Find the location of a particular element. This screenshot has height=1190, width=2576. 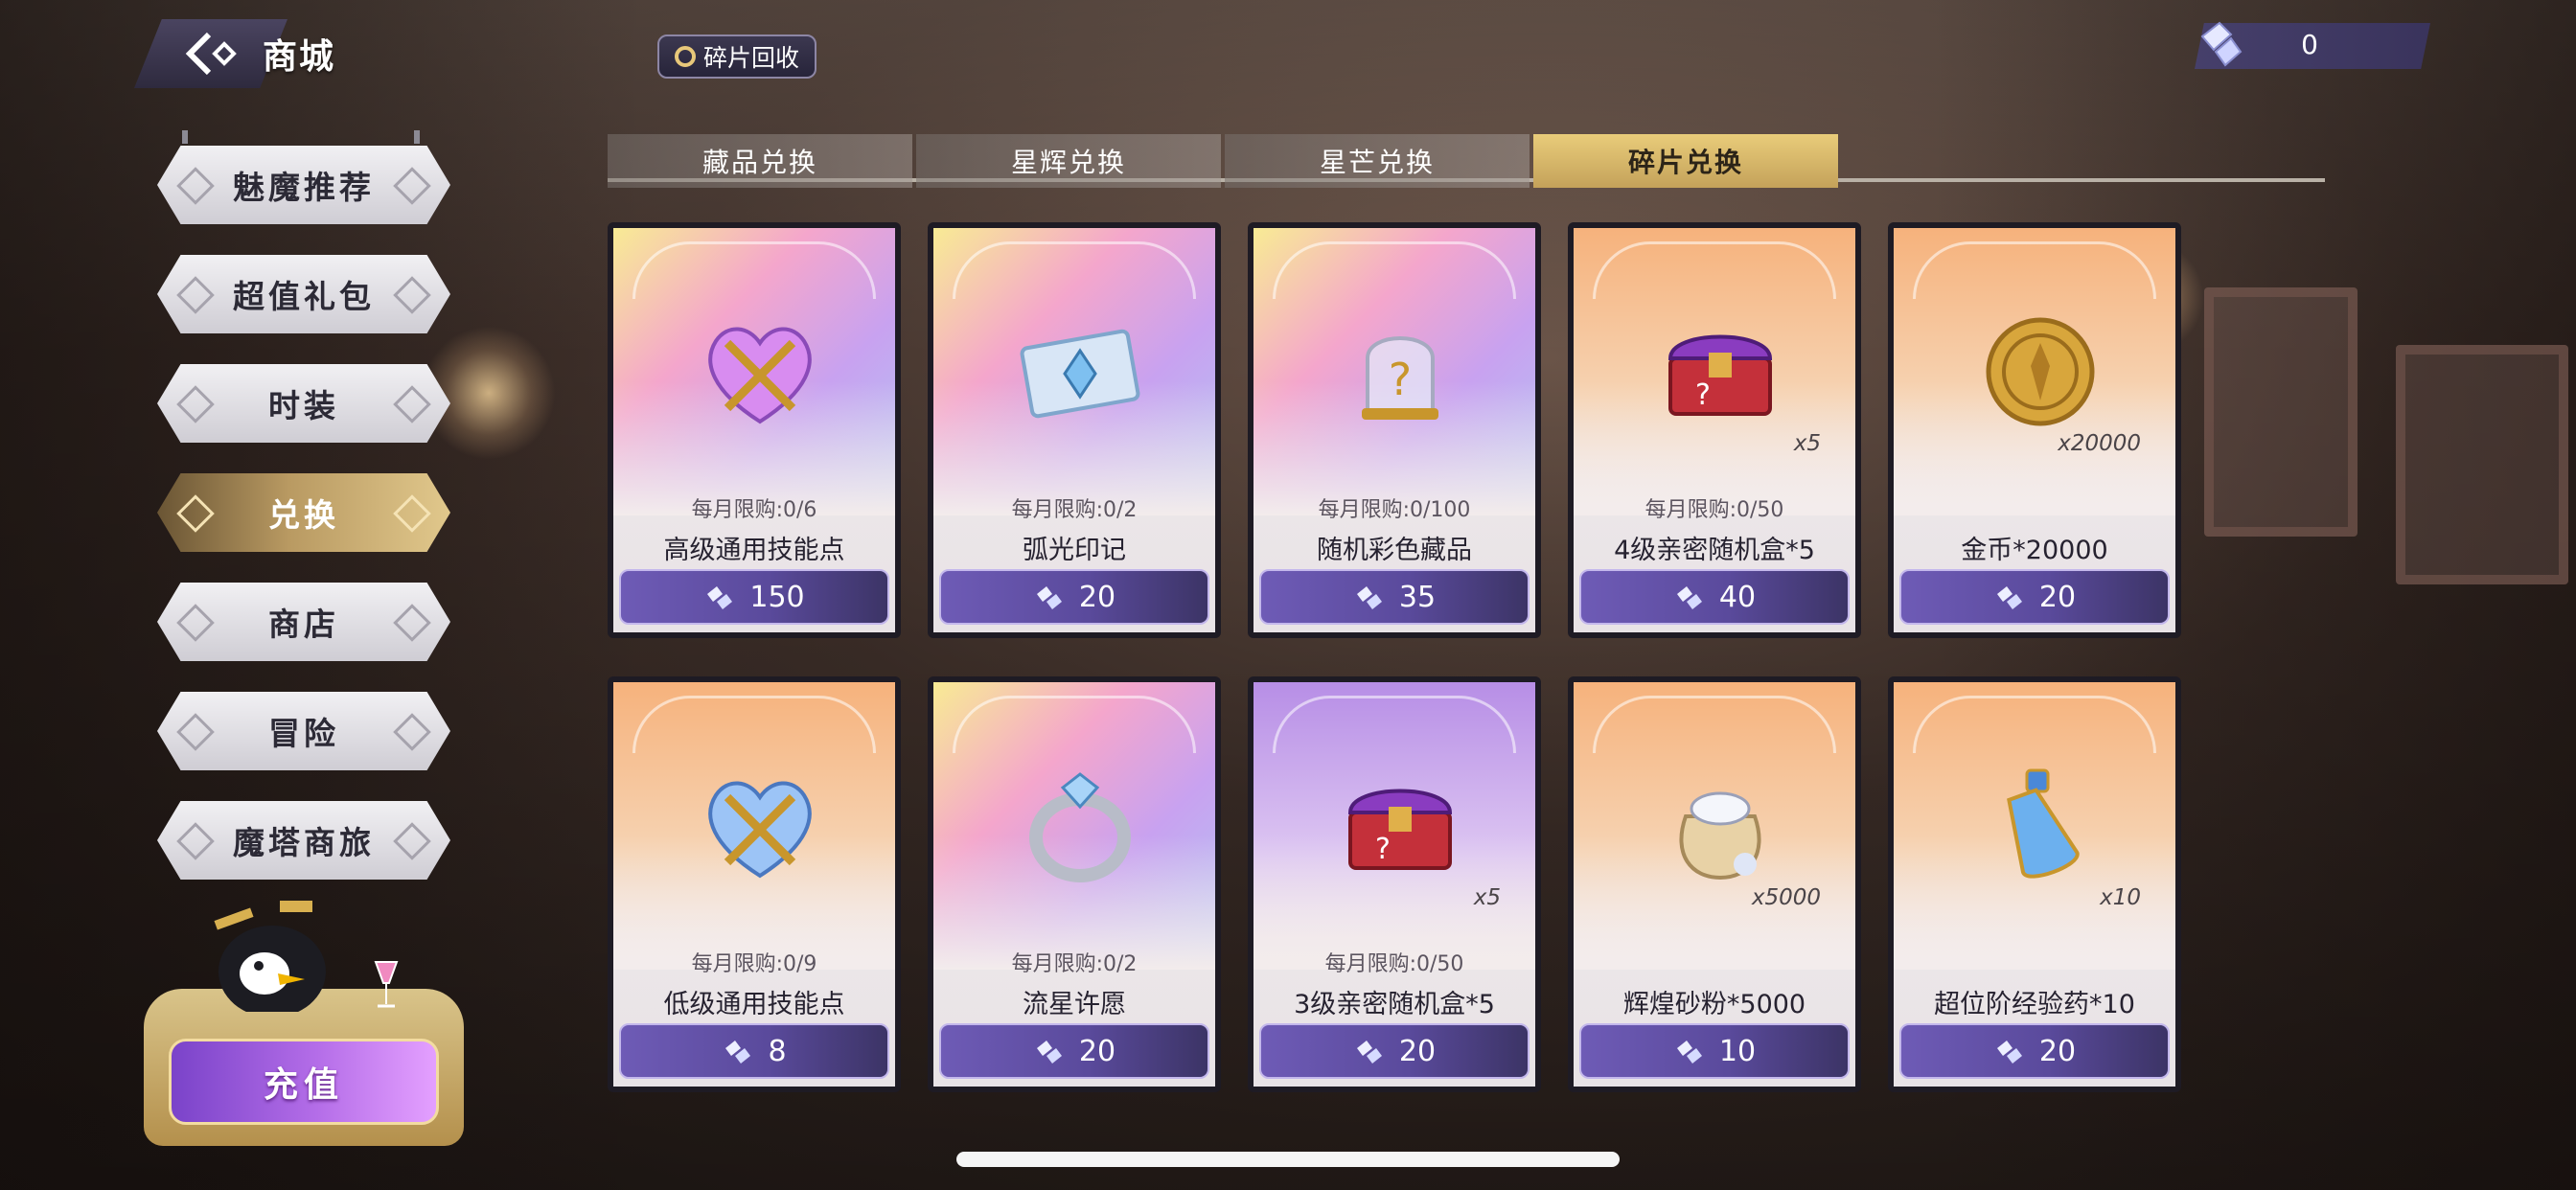

recycle-ring-icon is located at coordinates (685, 57).